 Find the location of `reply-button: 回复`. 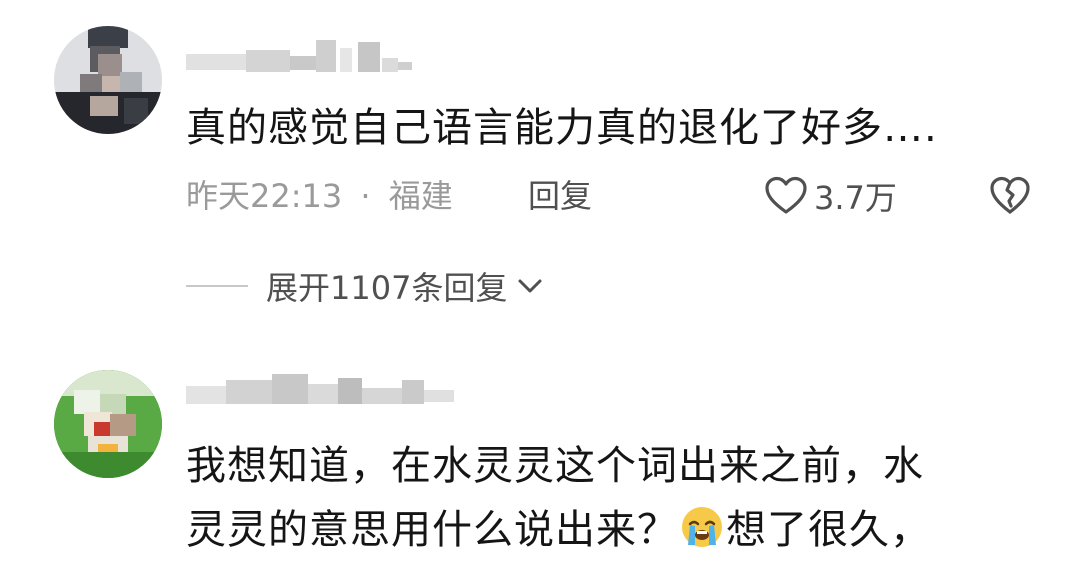

reply-button: 回复 is located at coordinates (560, 196).